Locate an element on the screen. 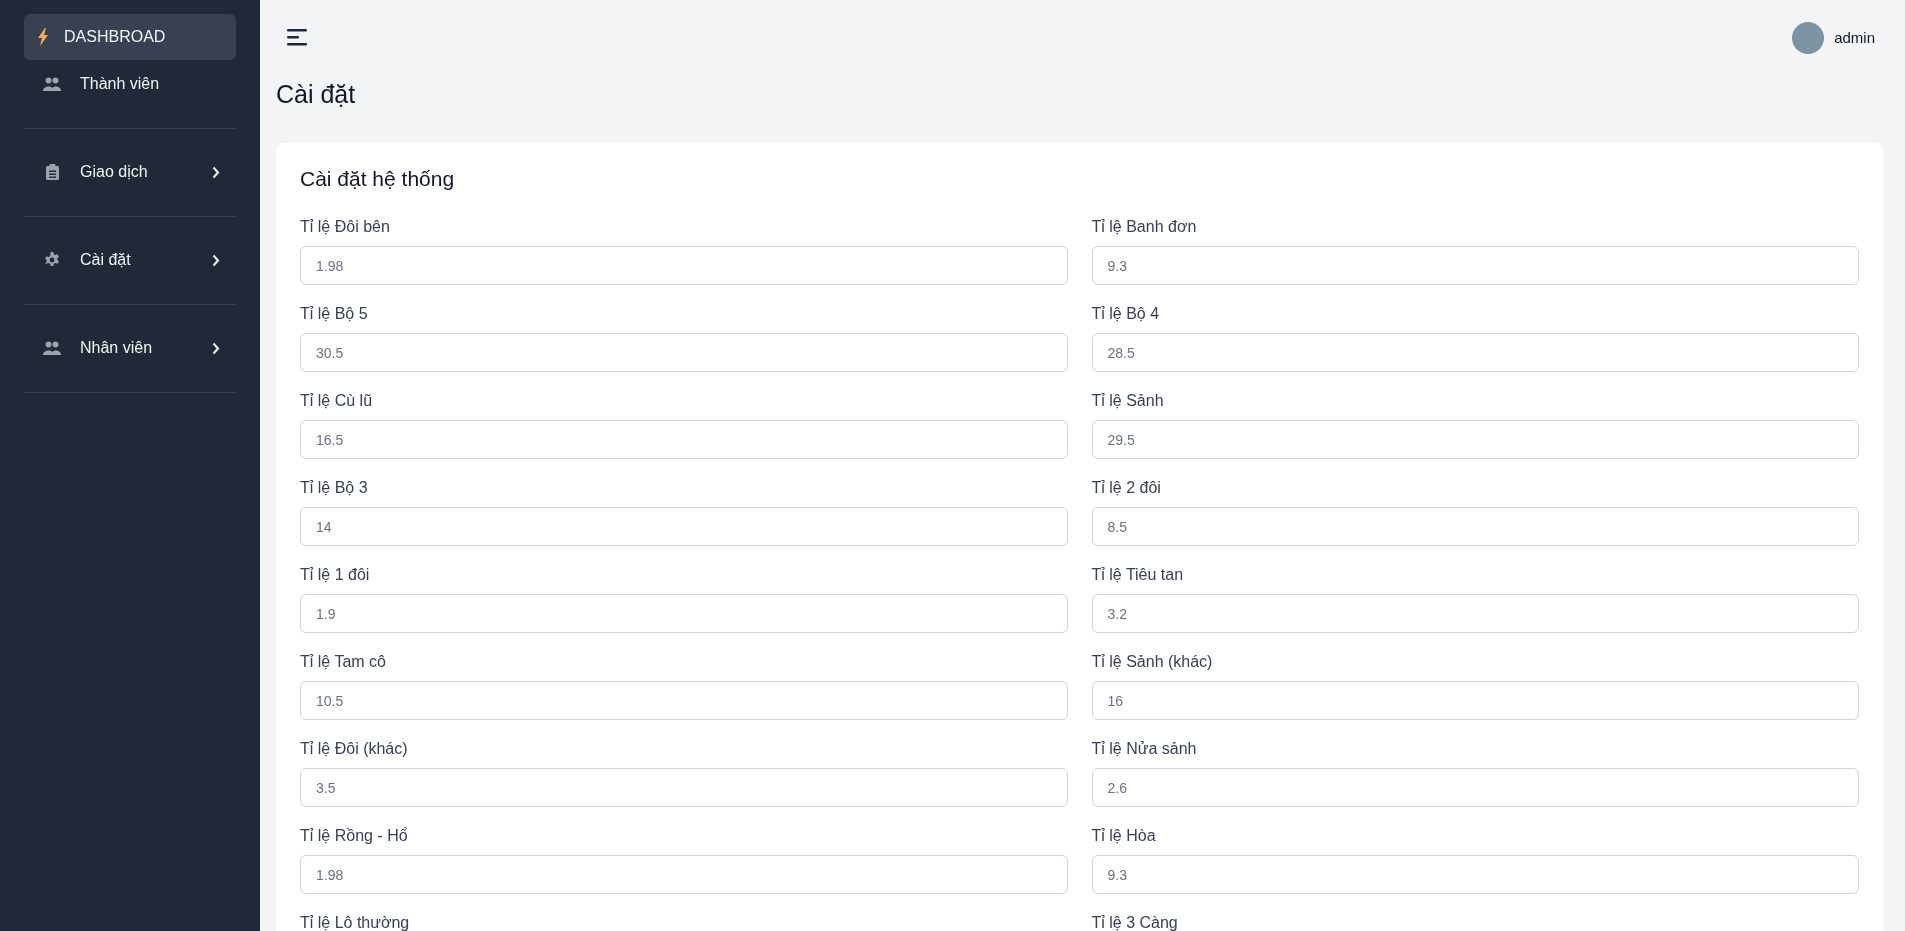 This screenshot has width=1905, height=931. sidebar-item: Thành viên is located at coordinates (130, 84).